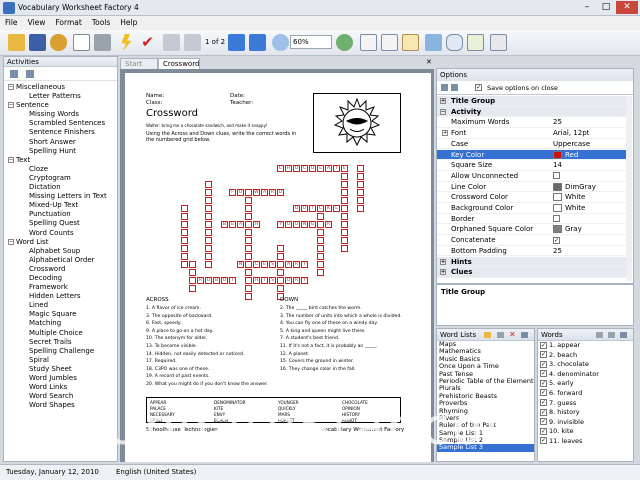 The height and width of the screenshot is (480, 640). Describe the element at coordinates (192, 42) in the screenshot. I see `previous-page-icon` at that location.